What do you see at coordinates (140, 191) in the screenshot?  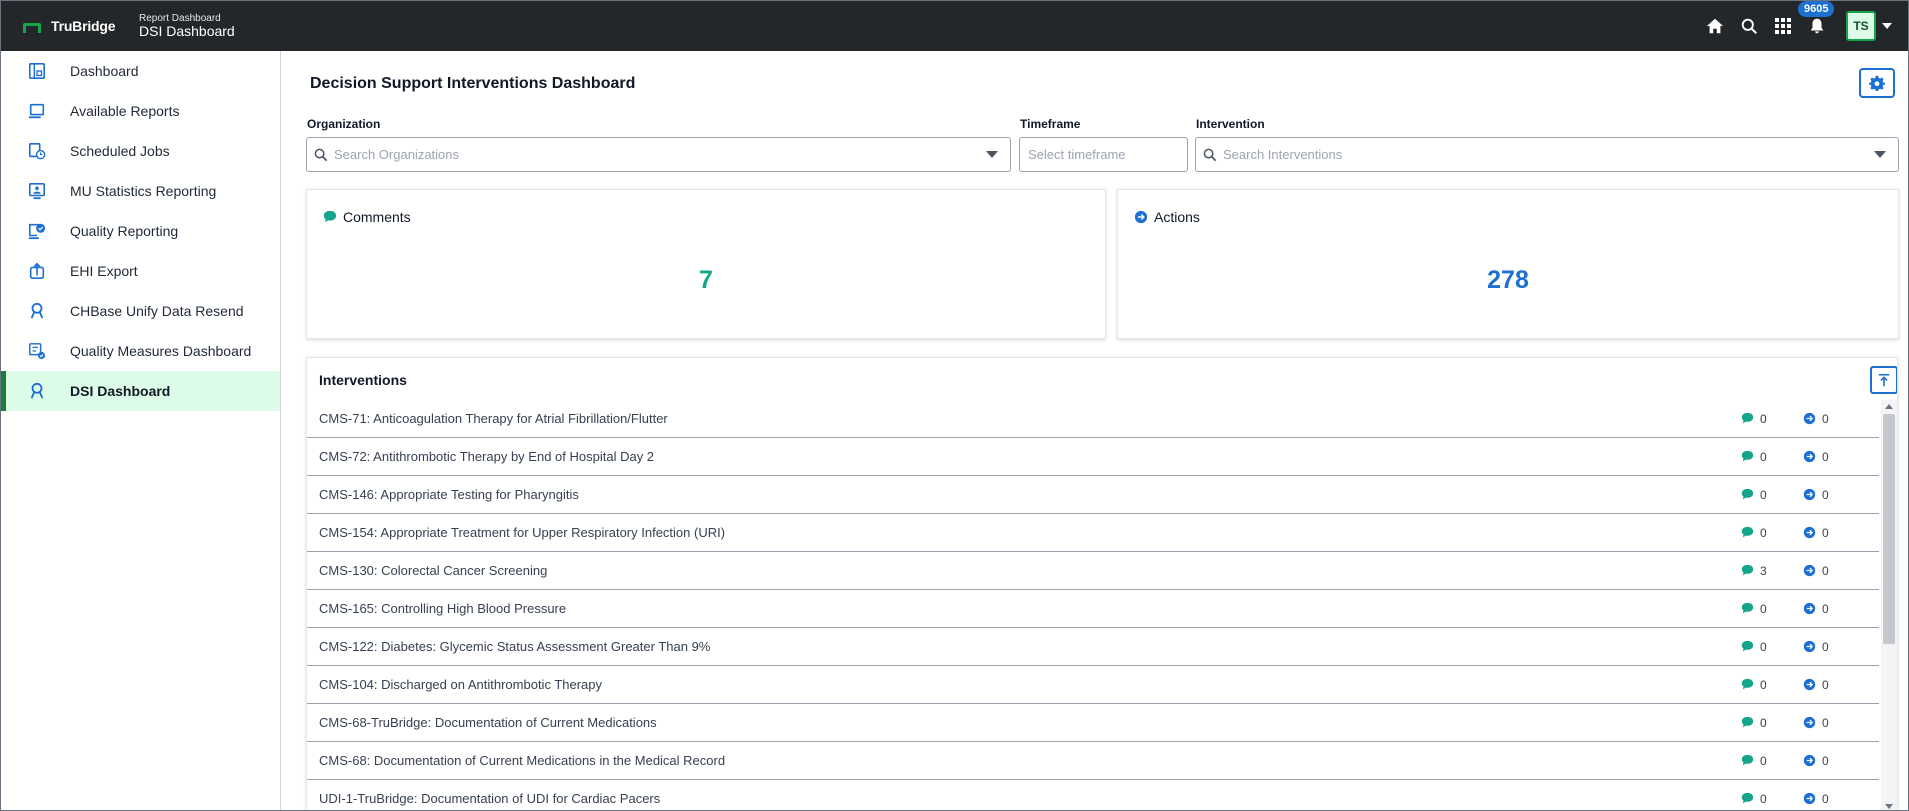 I see `sidebar-item-mu-statistics: MU Statistics Reporting` at bounding box center [140, 191].